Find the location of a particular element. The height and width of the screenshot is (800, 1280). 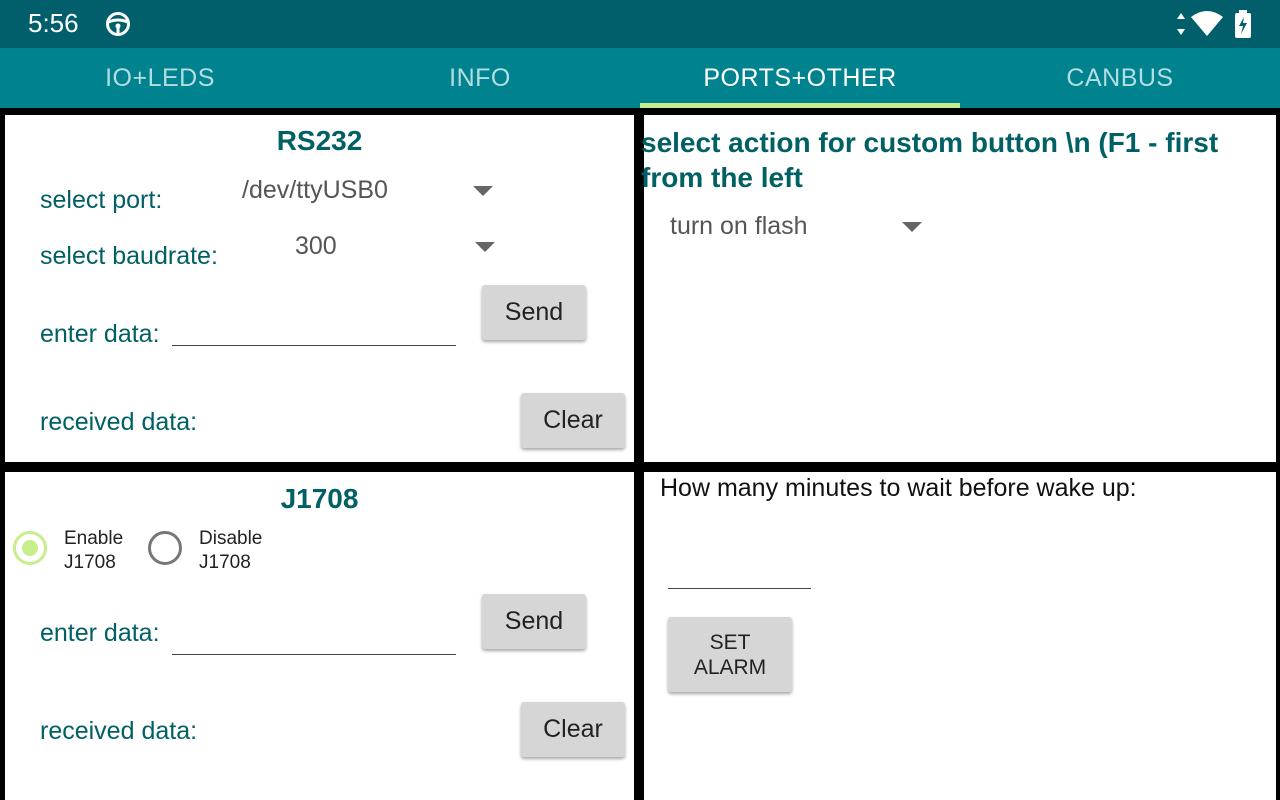

j1708-send-button: Send is located at coordinates (534, 621).